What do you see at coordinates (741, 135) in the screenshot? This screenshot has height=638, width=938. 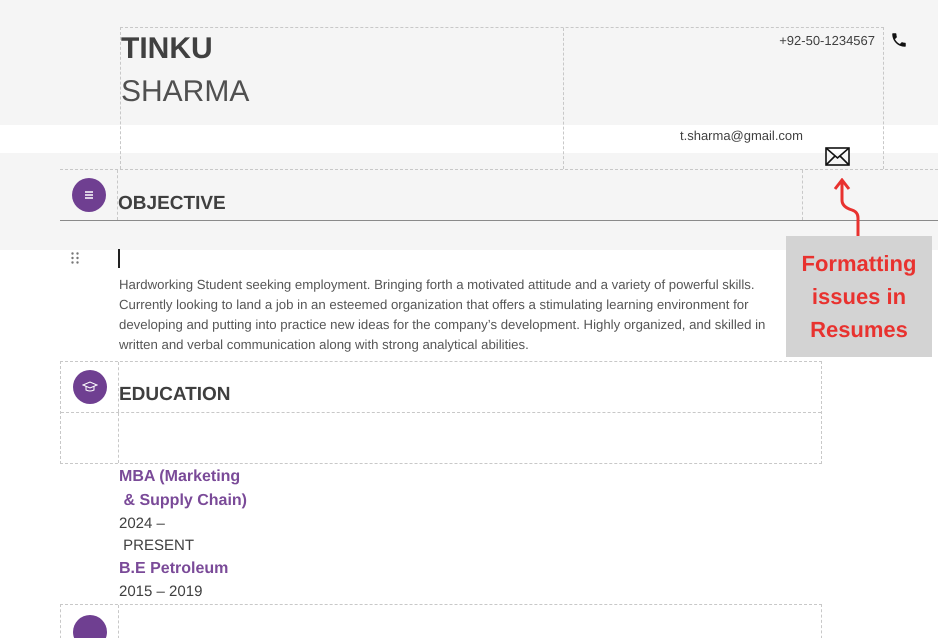 I see `email-address: t.sharma@gmail.com` at bounding box center [741, 135].